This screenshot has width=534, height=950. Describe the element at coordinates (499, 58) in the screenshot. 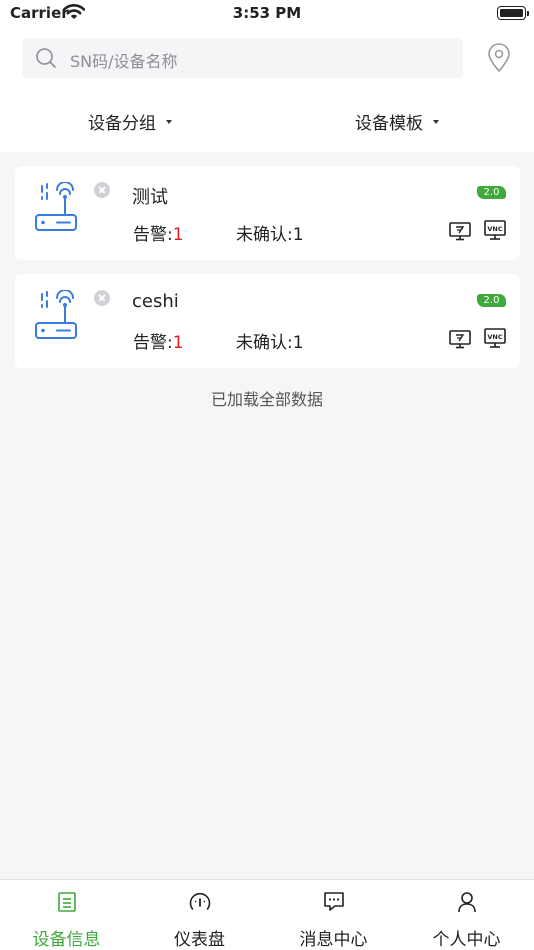

I see `location-pin-icon` at that location.